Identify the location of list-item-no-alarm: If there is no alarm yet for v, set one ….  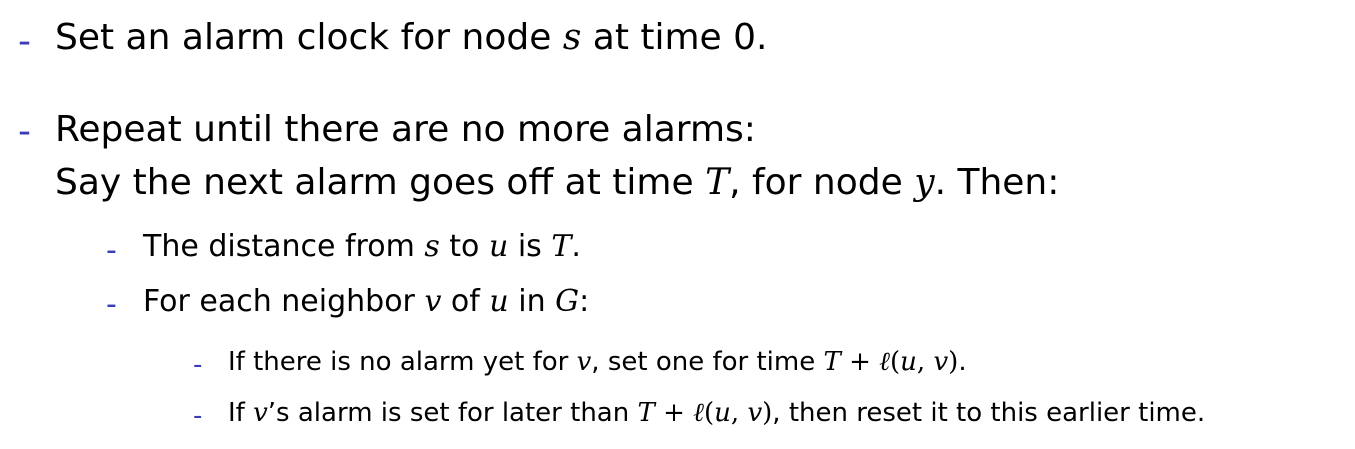
(597, 362).